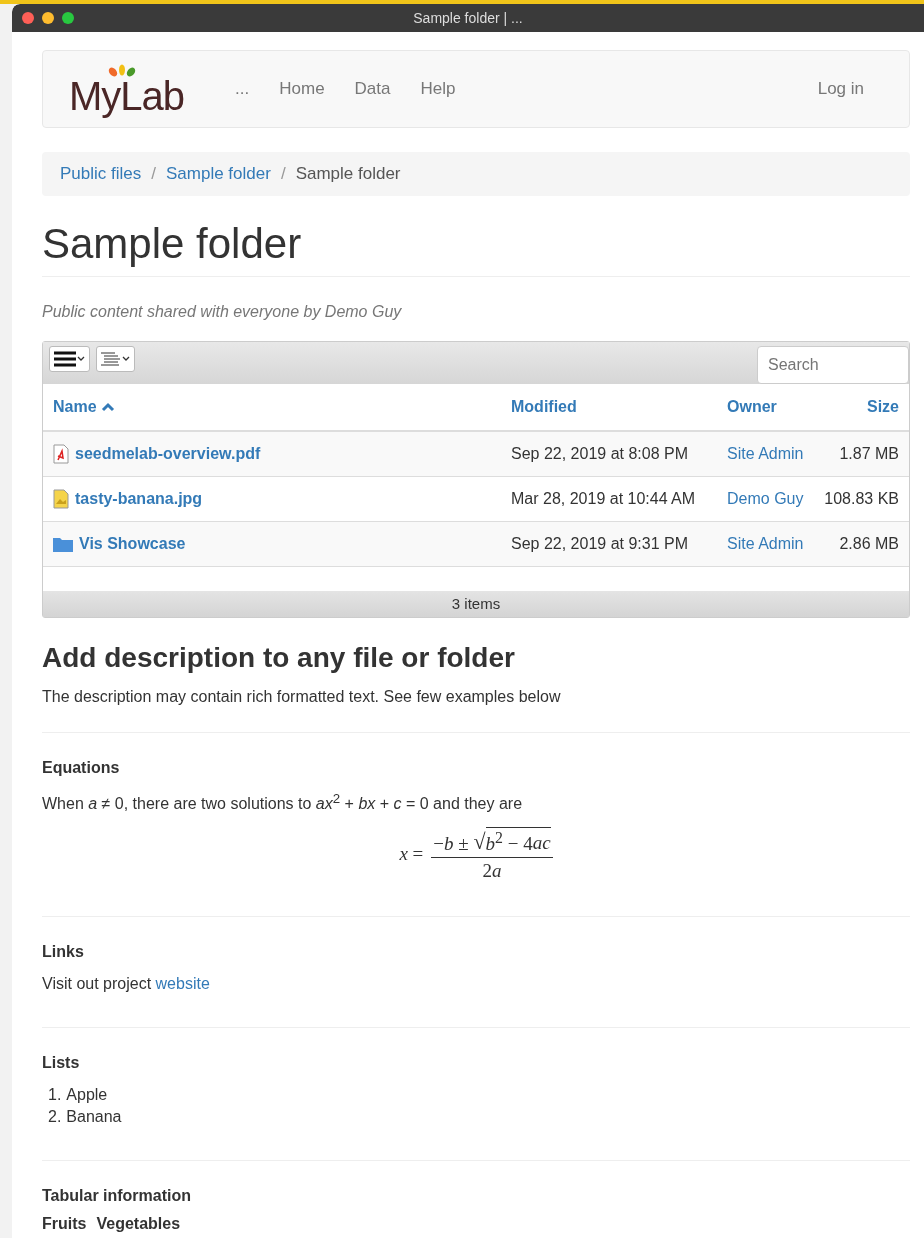  I want to click on table-header-cell: Fruits, so click(64, 1223).